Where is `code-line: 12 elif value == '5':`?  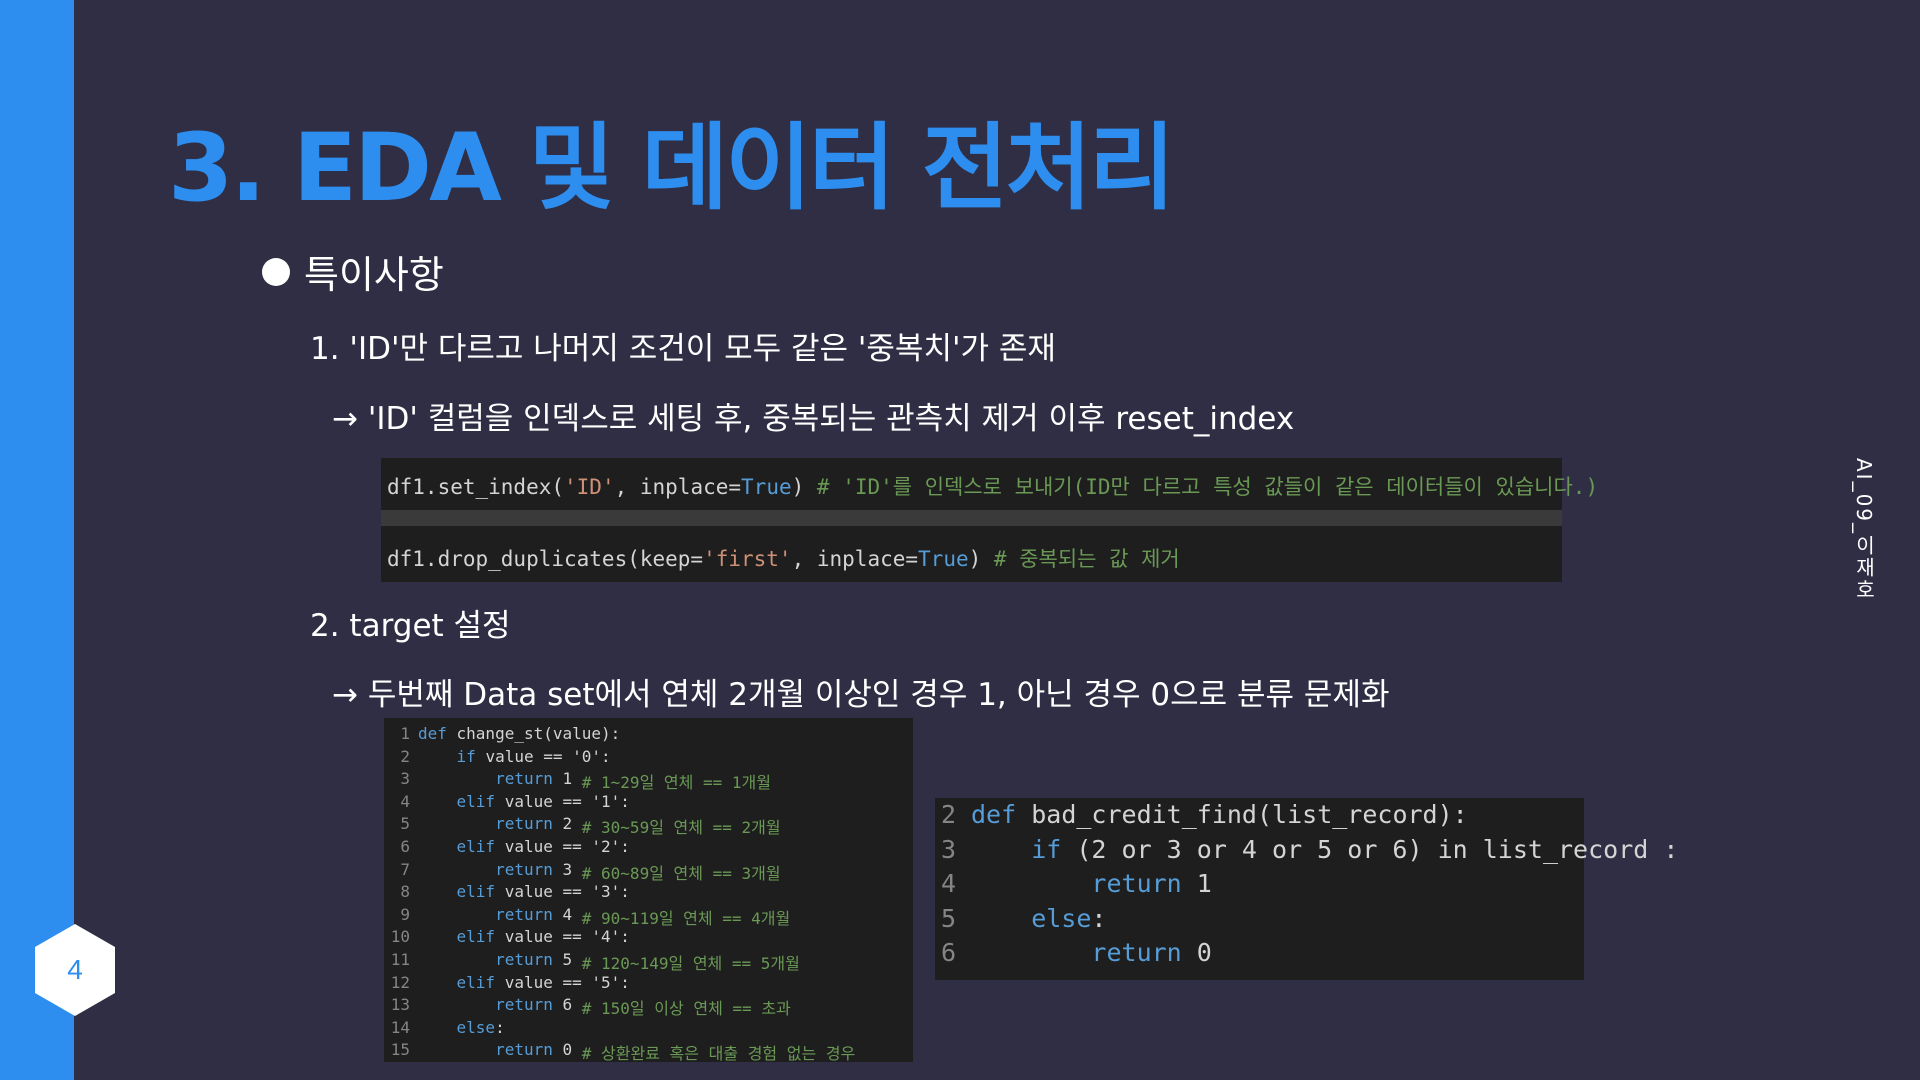 code-line: 12 elif value == '5': is located at coordinates (507, 984).